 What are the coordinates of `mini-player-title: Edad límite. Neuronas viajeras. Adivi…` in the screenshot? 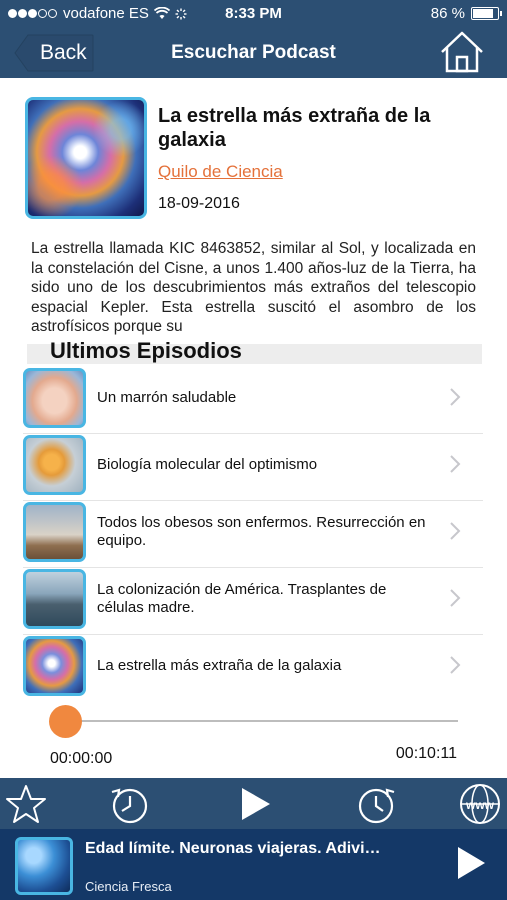 It's located at (233, 848).